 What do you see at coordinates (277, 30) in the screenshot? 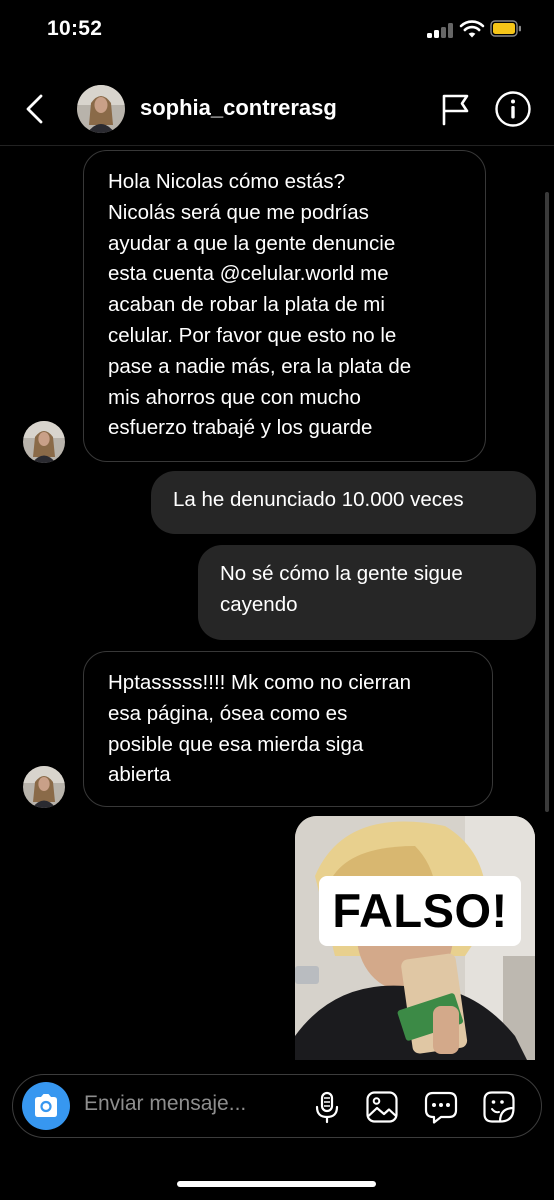
I see `status-bar: 10:52` at bounding box center [277, 30].